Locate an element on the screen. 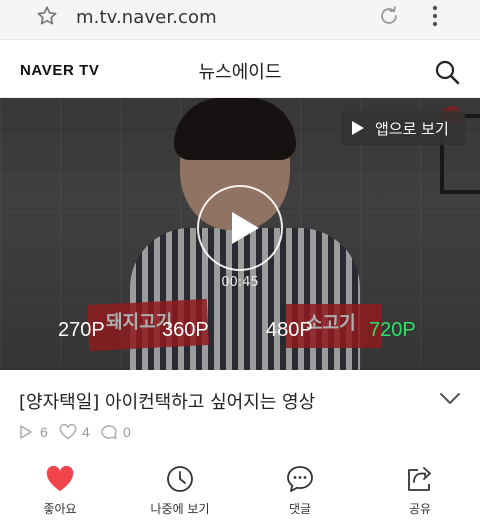  url-text: m.tv.naver.com is located at coordinates (146, 17).